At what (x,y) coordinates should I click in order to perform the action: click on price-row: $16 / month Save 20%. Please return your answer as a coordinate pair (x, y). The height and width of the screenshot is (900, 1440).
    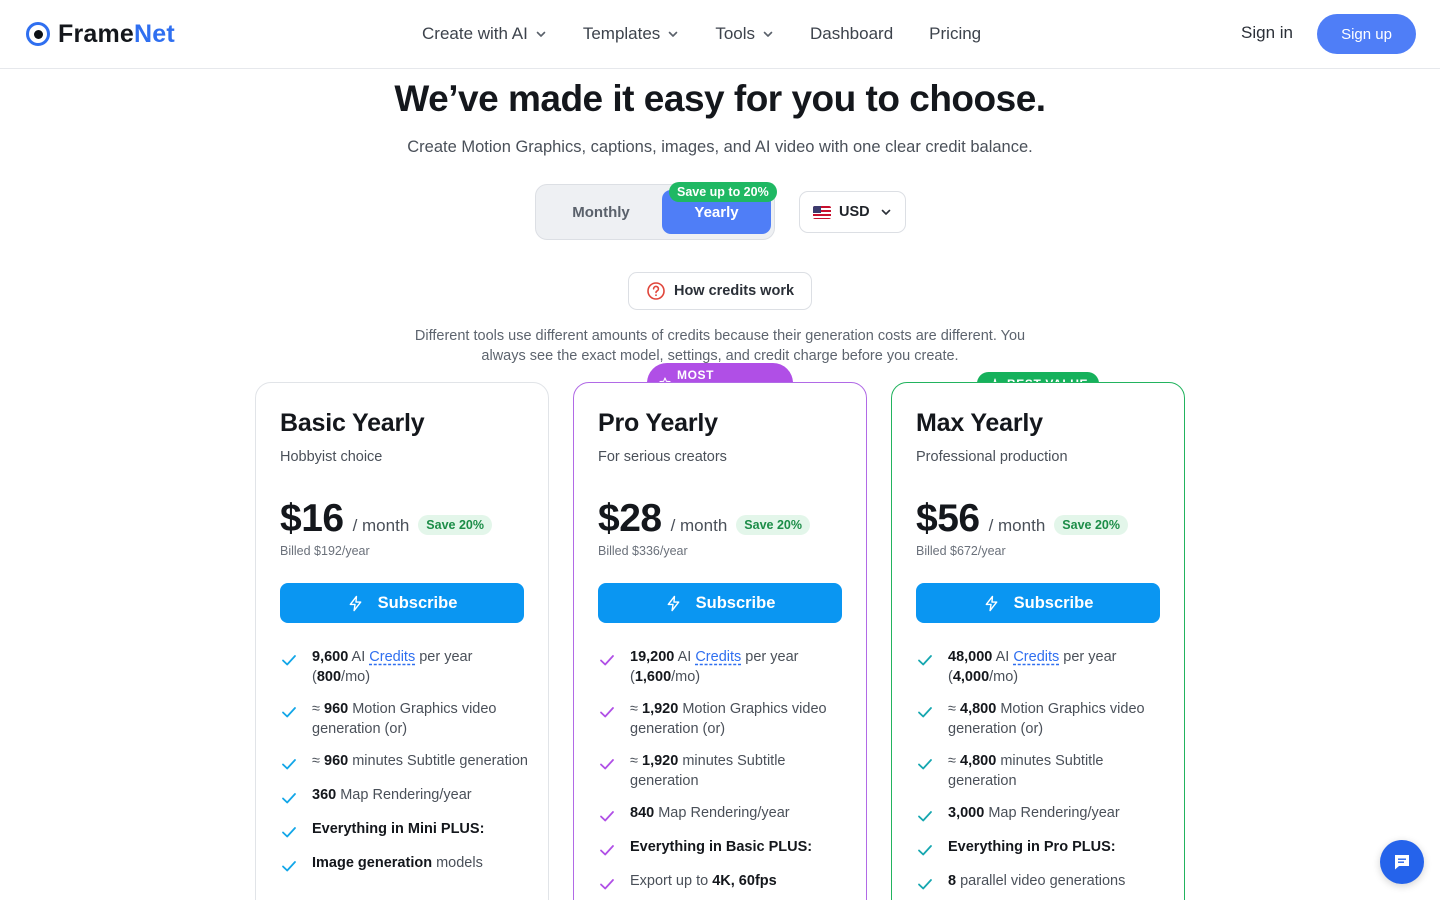
    Looking at the image, I should click on (386, 519).